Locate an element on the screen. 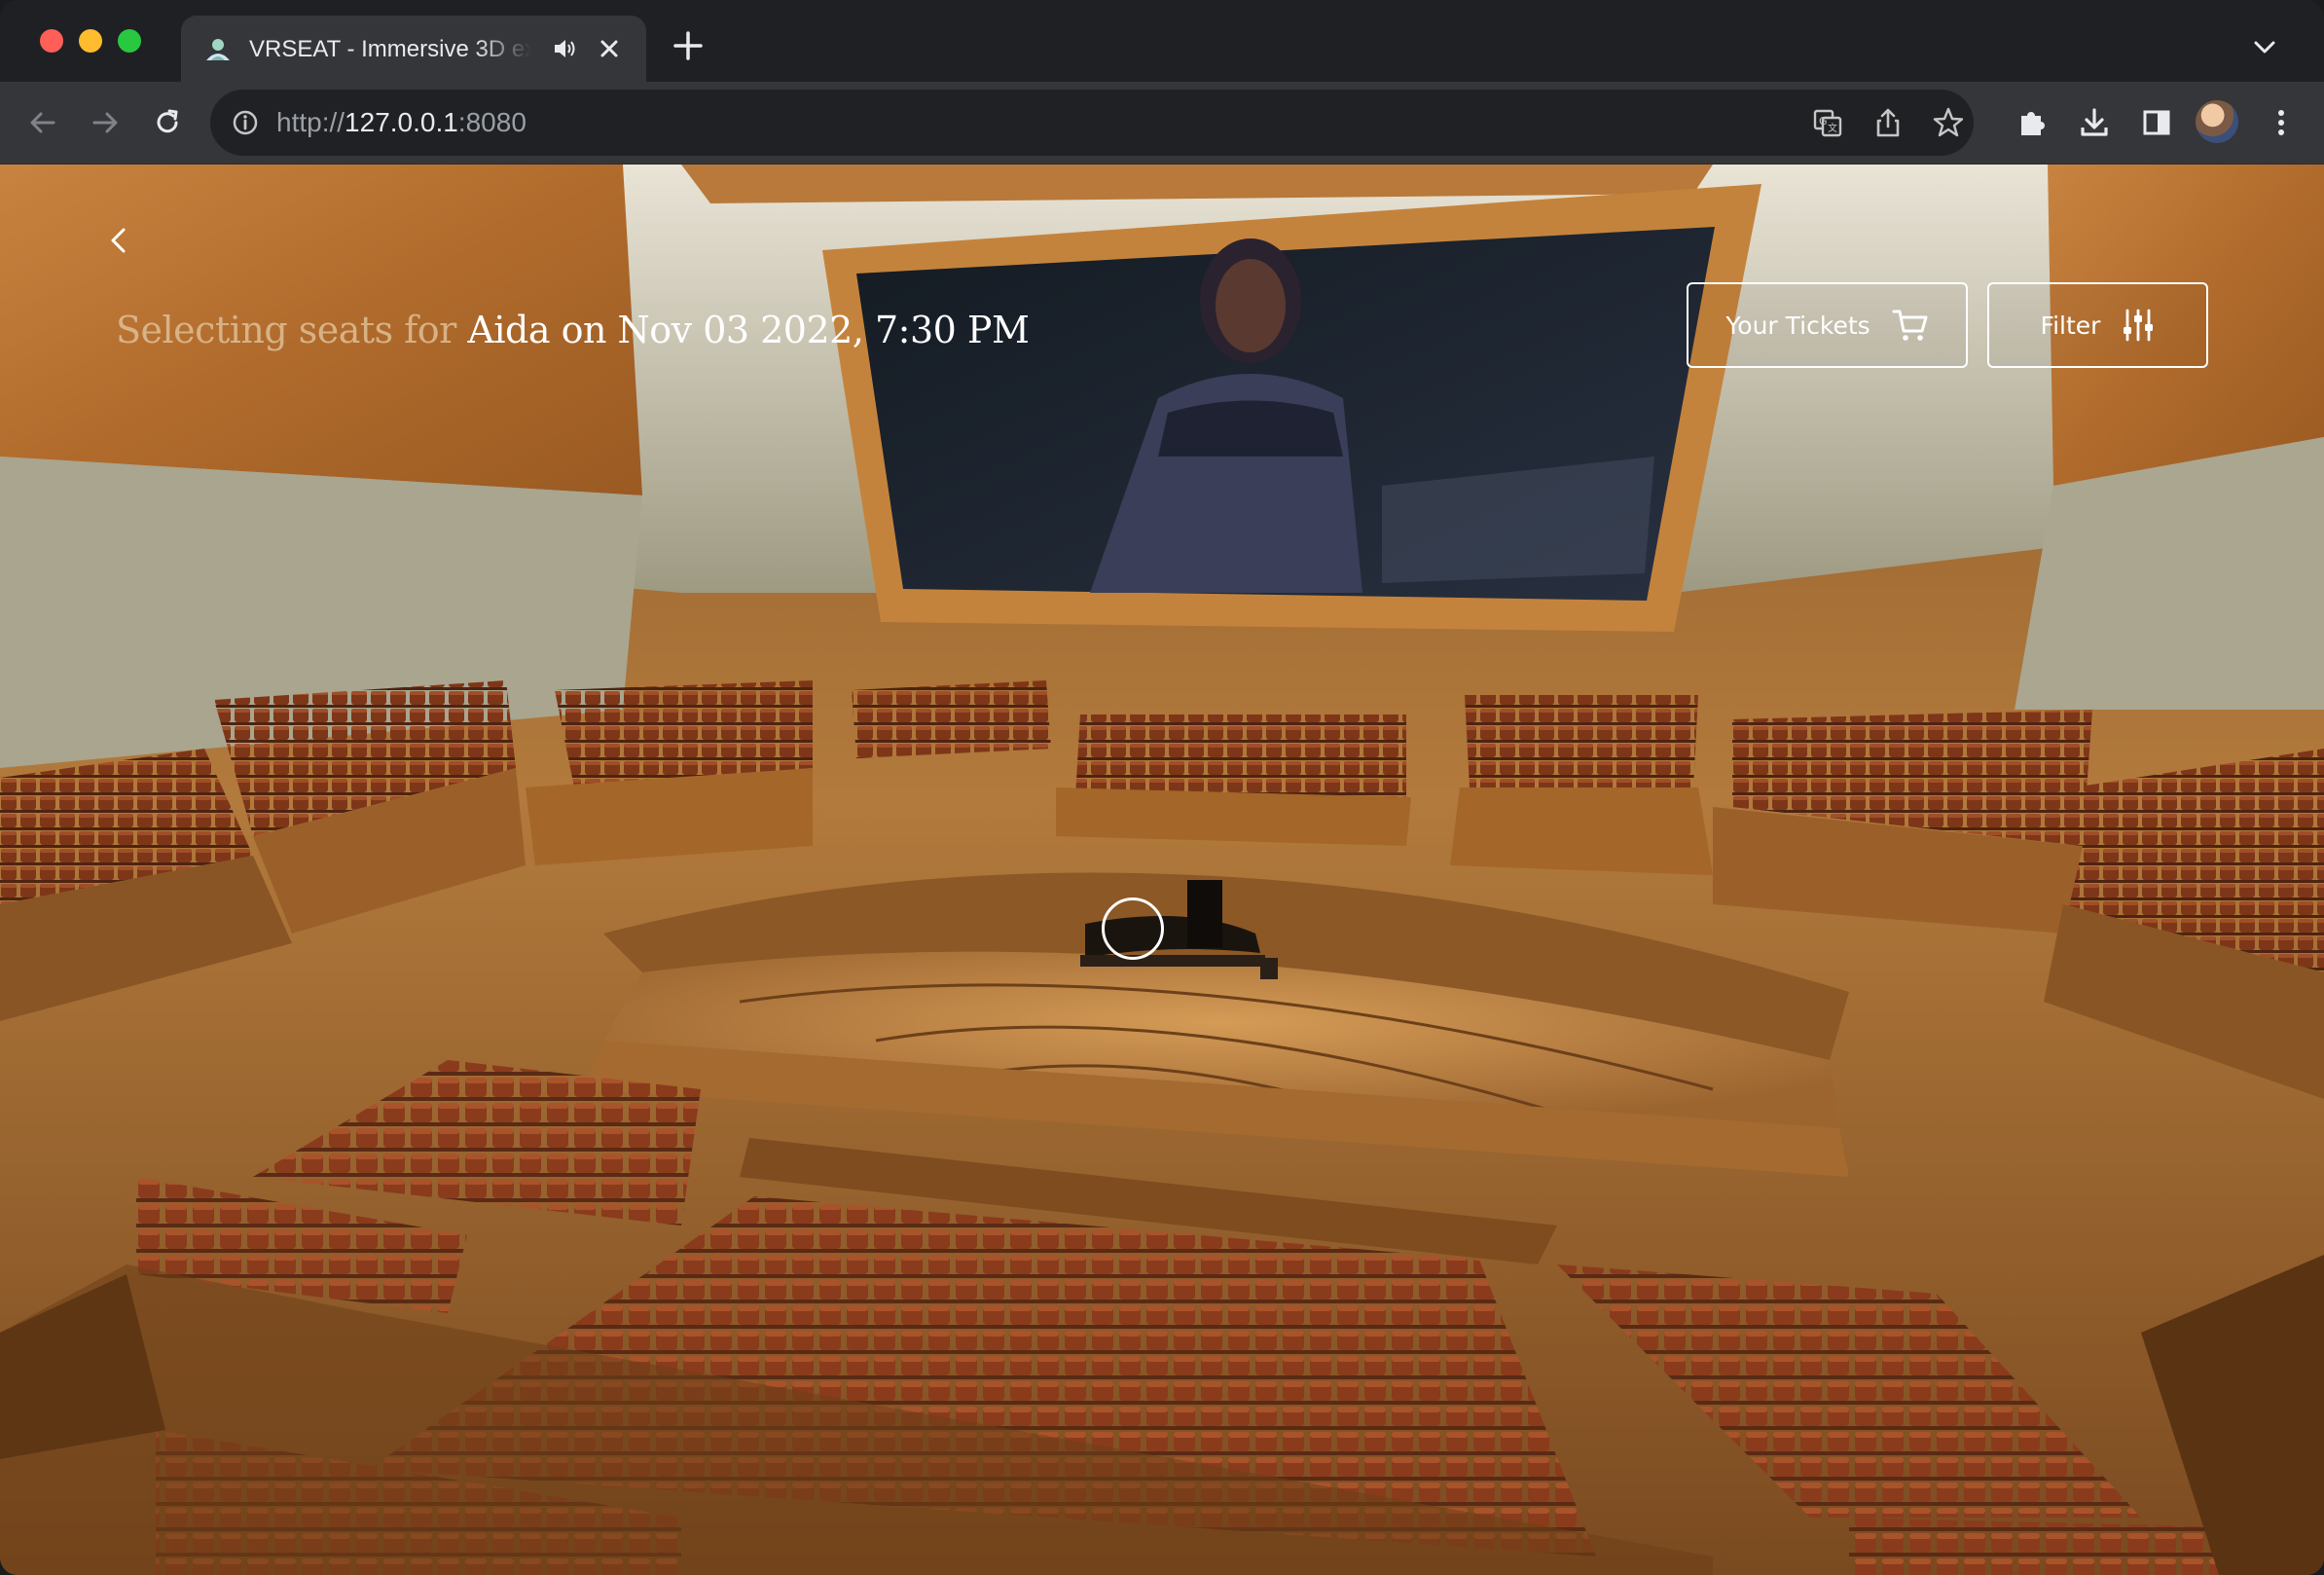 The height and width of the screenshot is (1575, 2324). heading-prefix: Selecting seats for is located at coordinates (292, 330).